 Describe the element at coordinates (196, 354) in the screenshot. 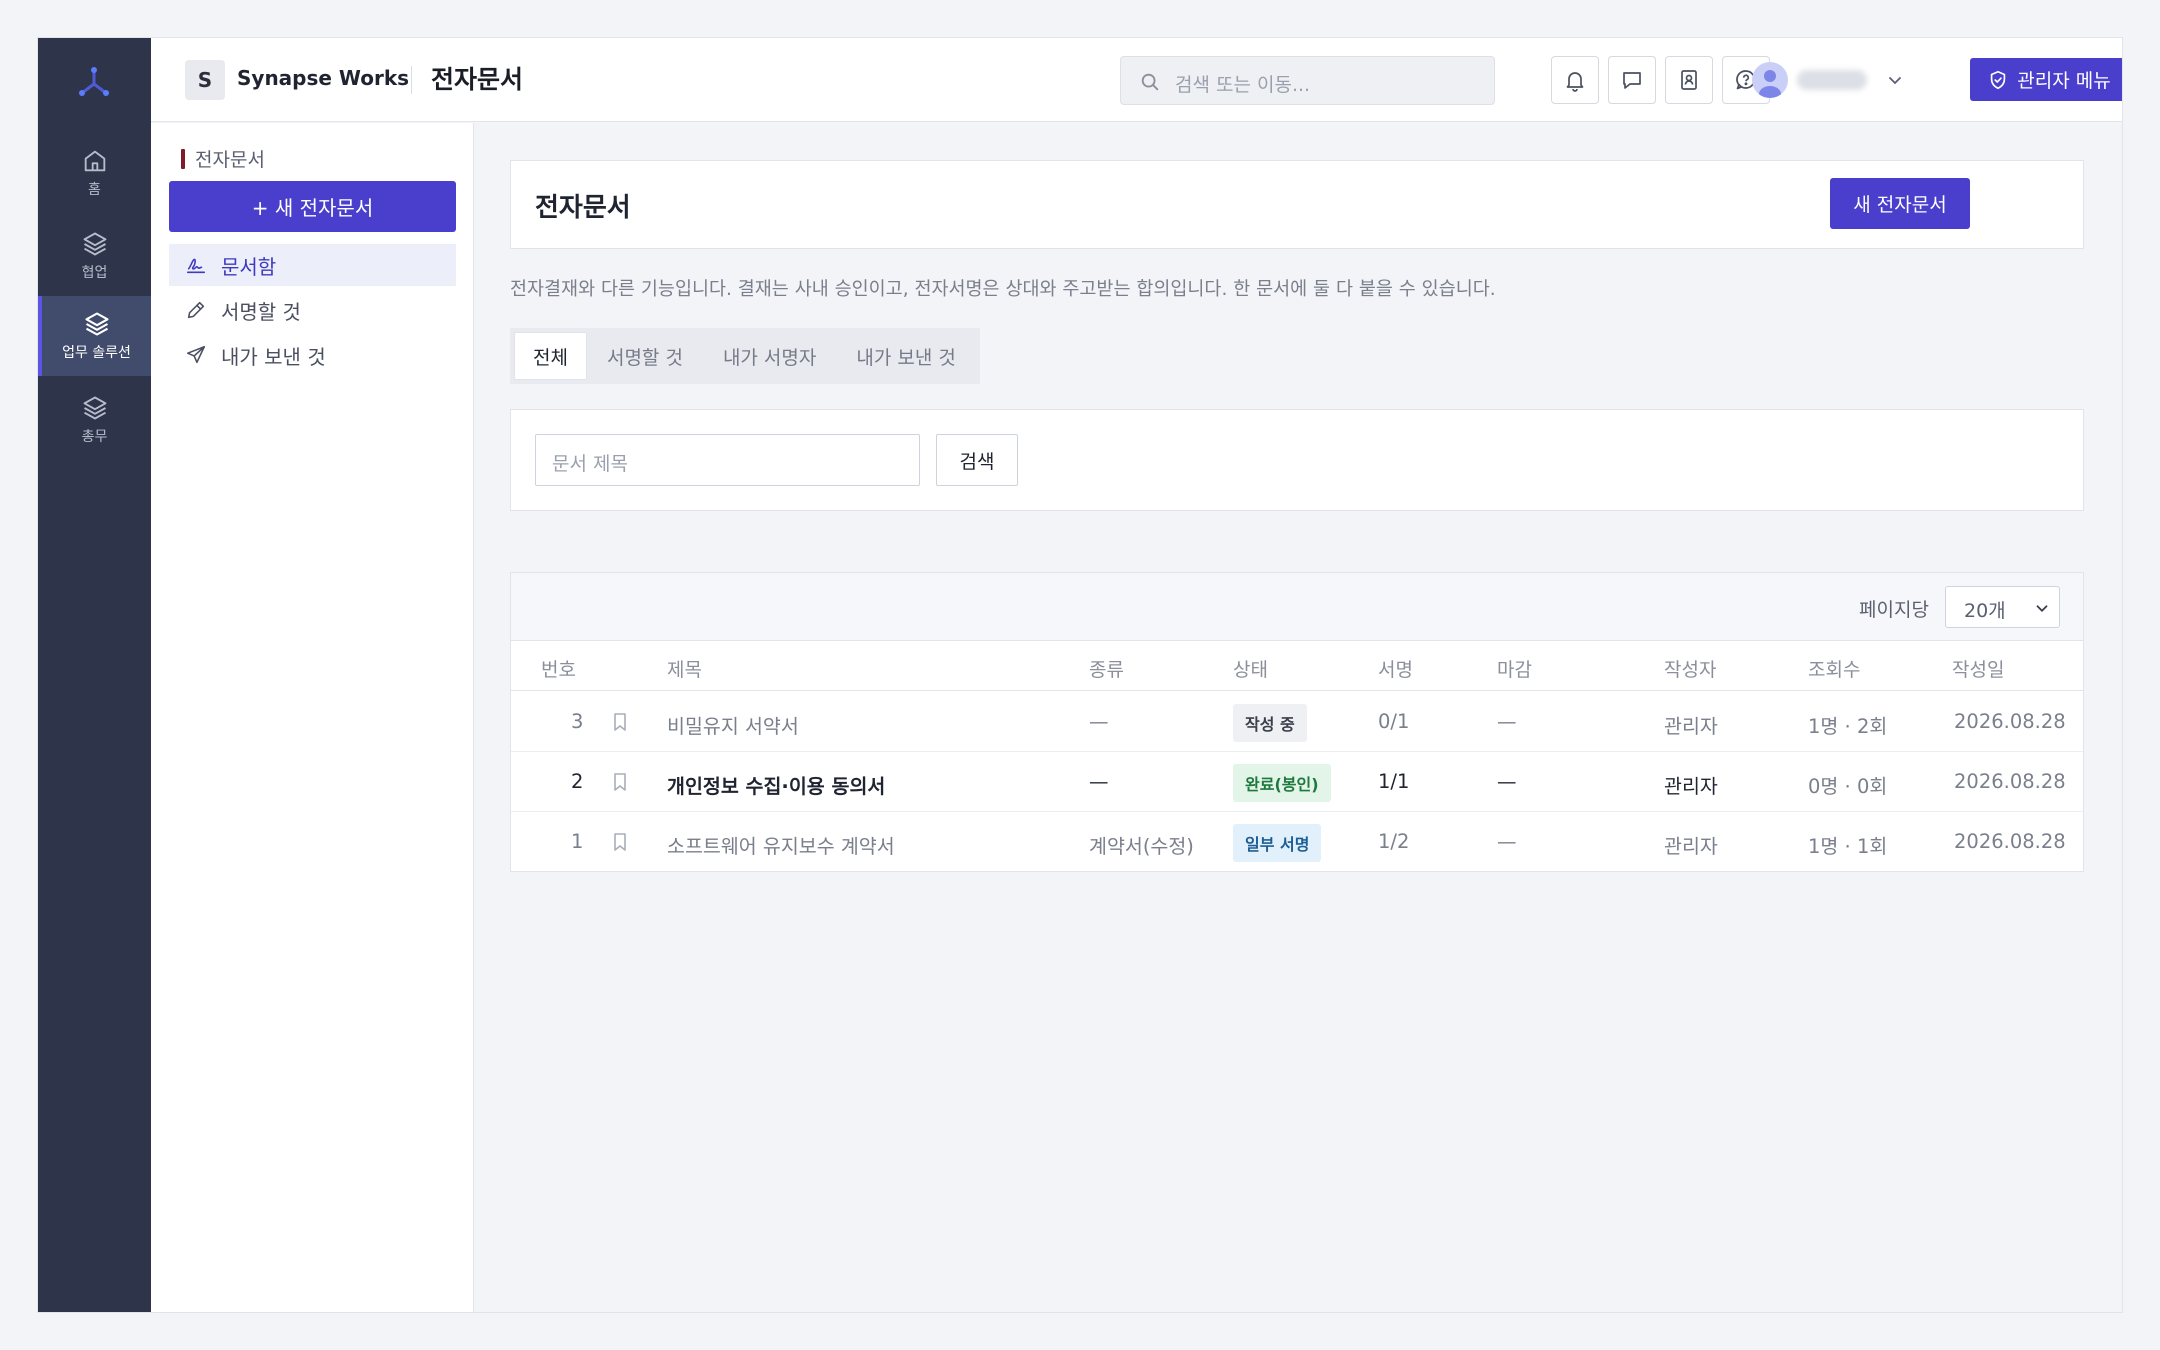

I see `send-icon` at that location.